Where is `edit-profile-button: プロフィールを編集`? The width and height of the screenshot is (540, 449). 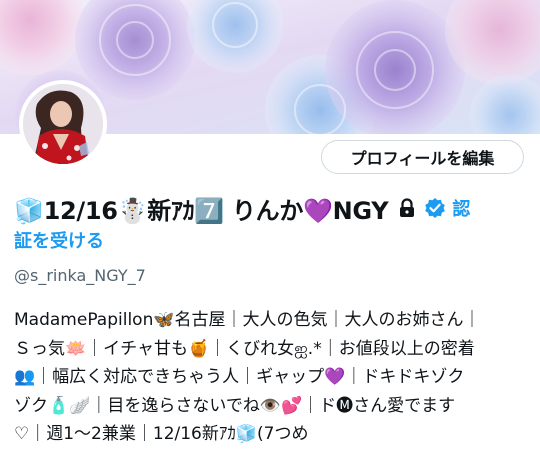 edit-profile-button: プロフィールを編集 is located at coordinates (422, 157).